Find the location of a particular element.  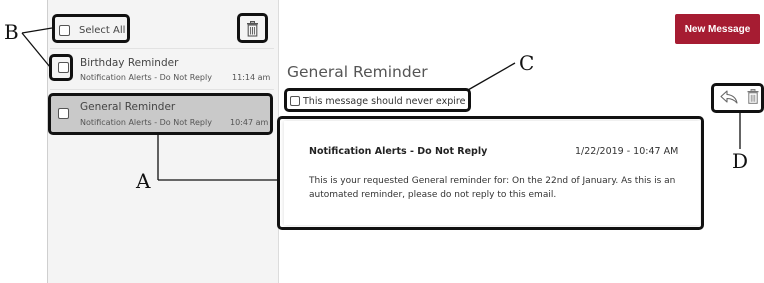

annotation-label-d: D is located at coordinates (740, 161).